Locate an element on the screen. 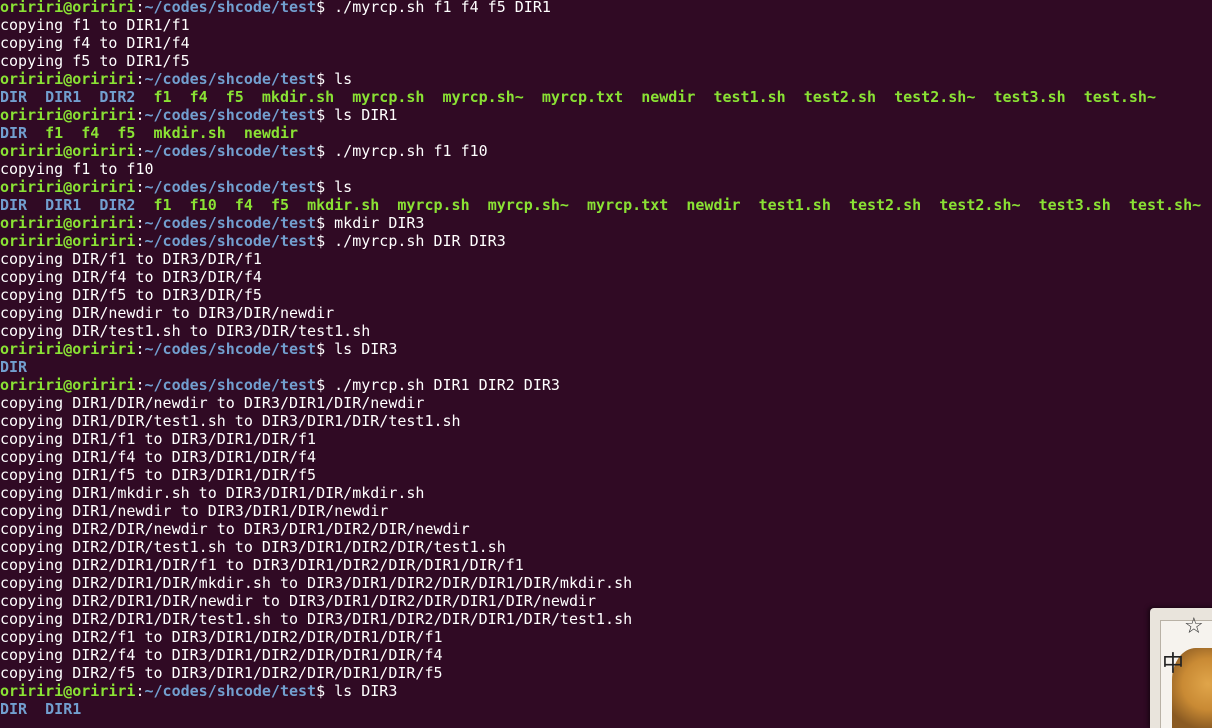 The image size is (1212, 728). ls-file-entry: f4 is located at coordinates (198, 97).